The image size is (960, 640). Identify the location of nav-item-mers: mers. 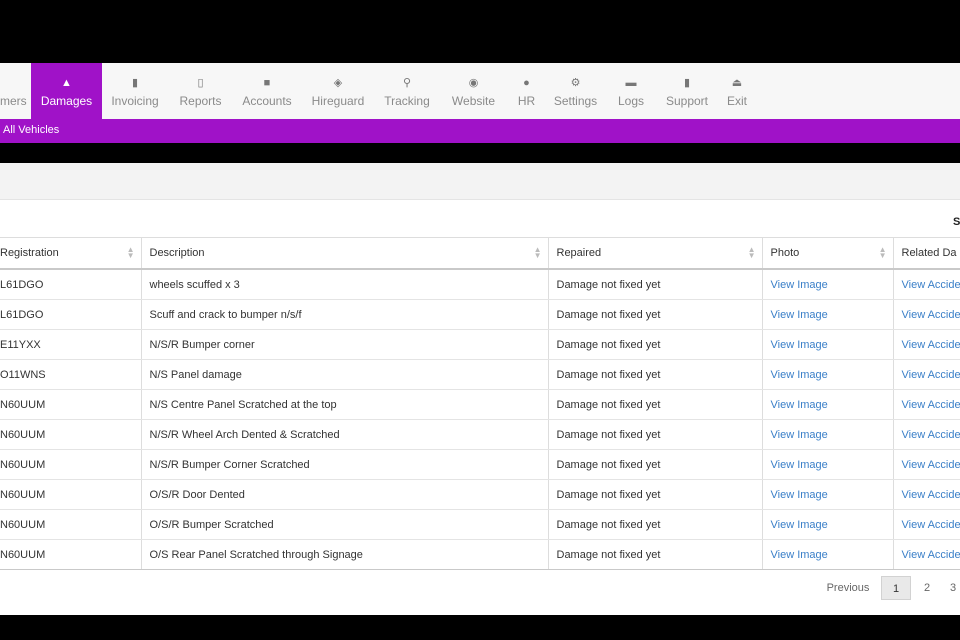
(15, 91).